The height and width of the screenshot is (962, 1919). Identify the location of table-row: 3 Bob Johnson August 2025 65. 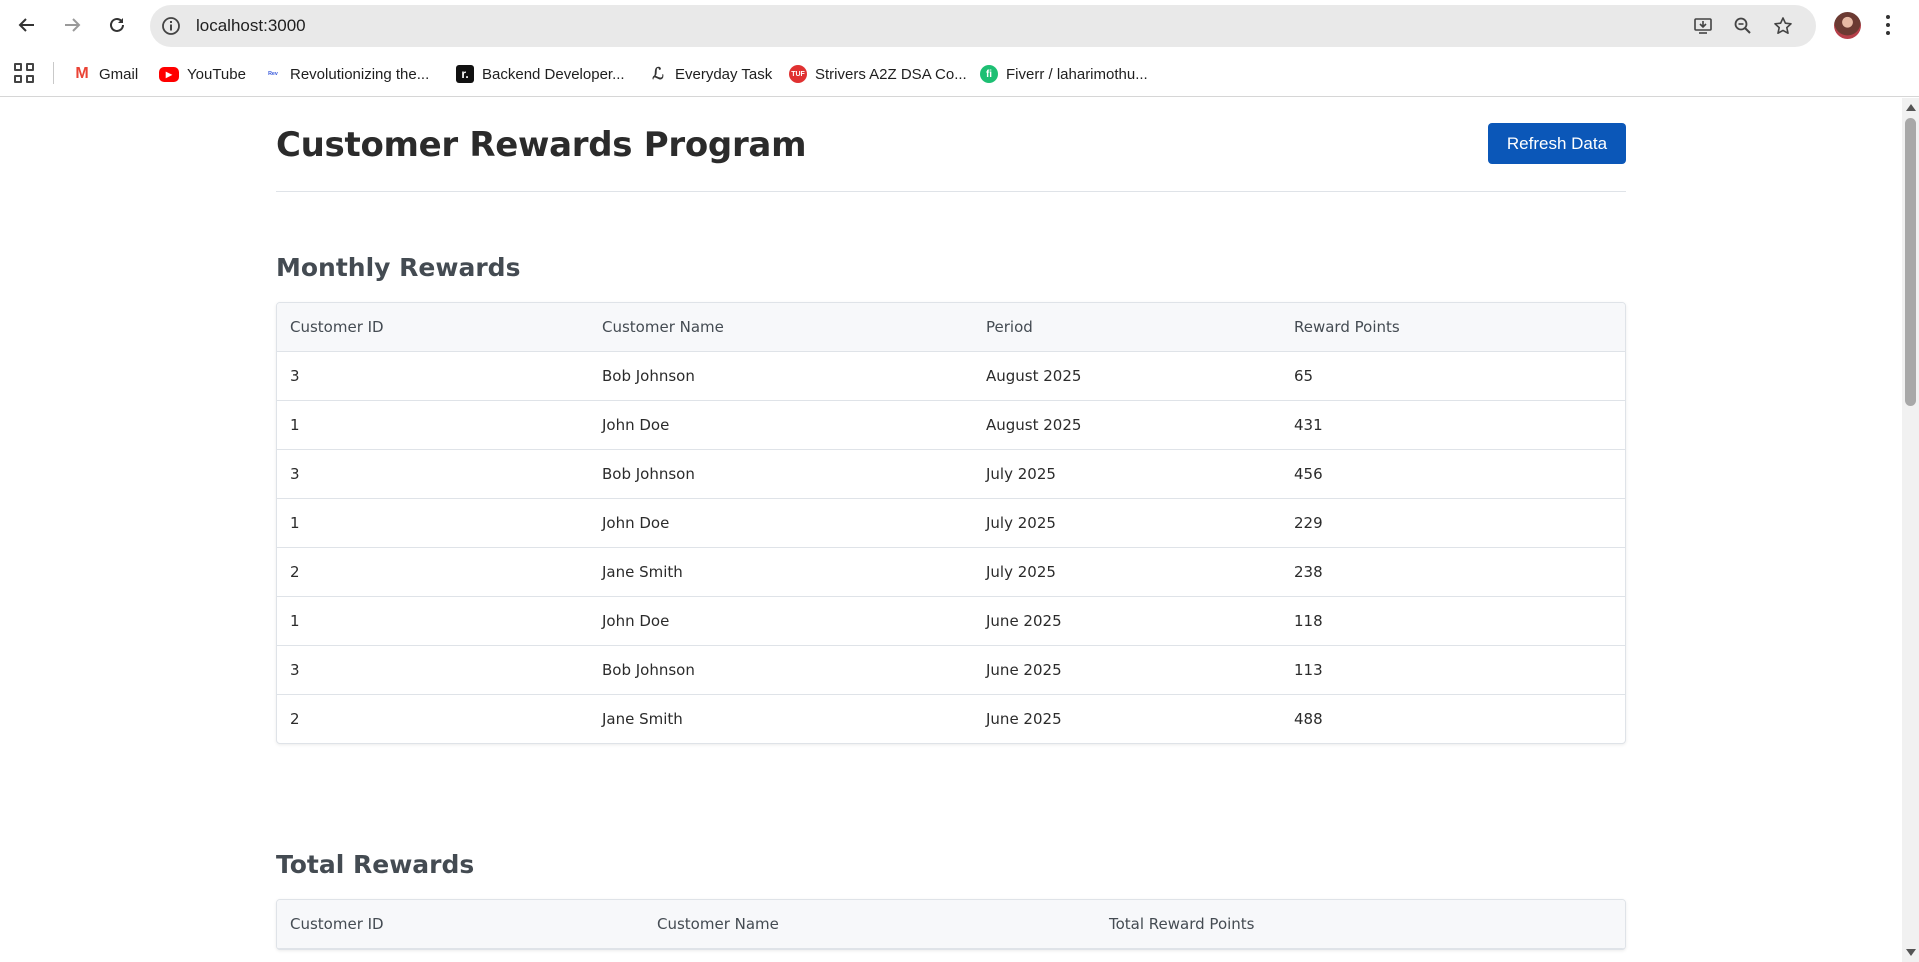
(951, 376).